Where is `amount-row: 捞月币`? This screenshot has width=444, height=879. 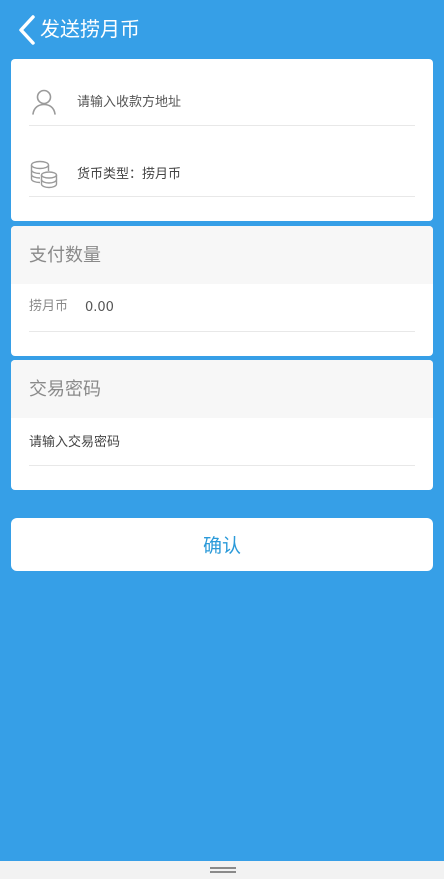 amount-row: 捞月币 is located at coordinates (222, 308).